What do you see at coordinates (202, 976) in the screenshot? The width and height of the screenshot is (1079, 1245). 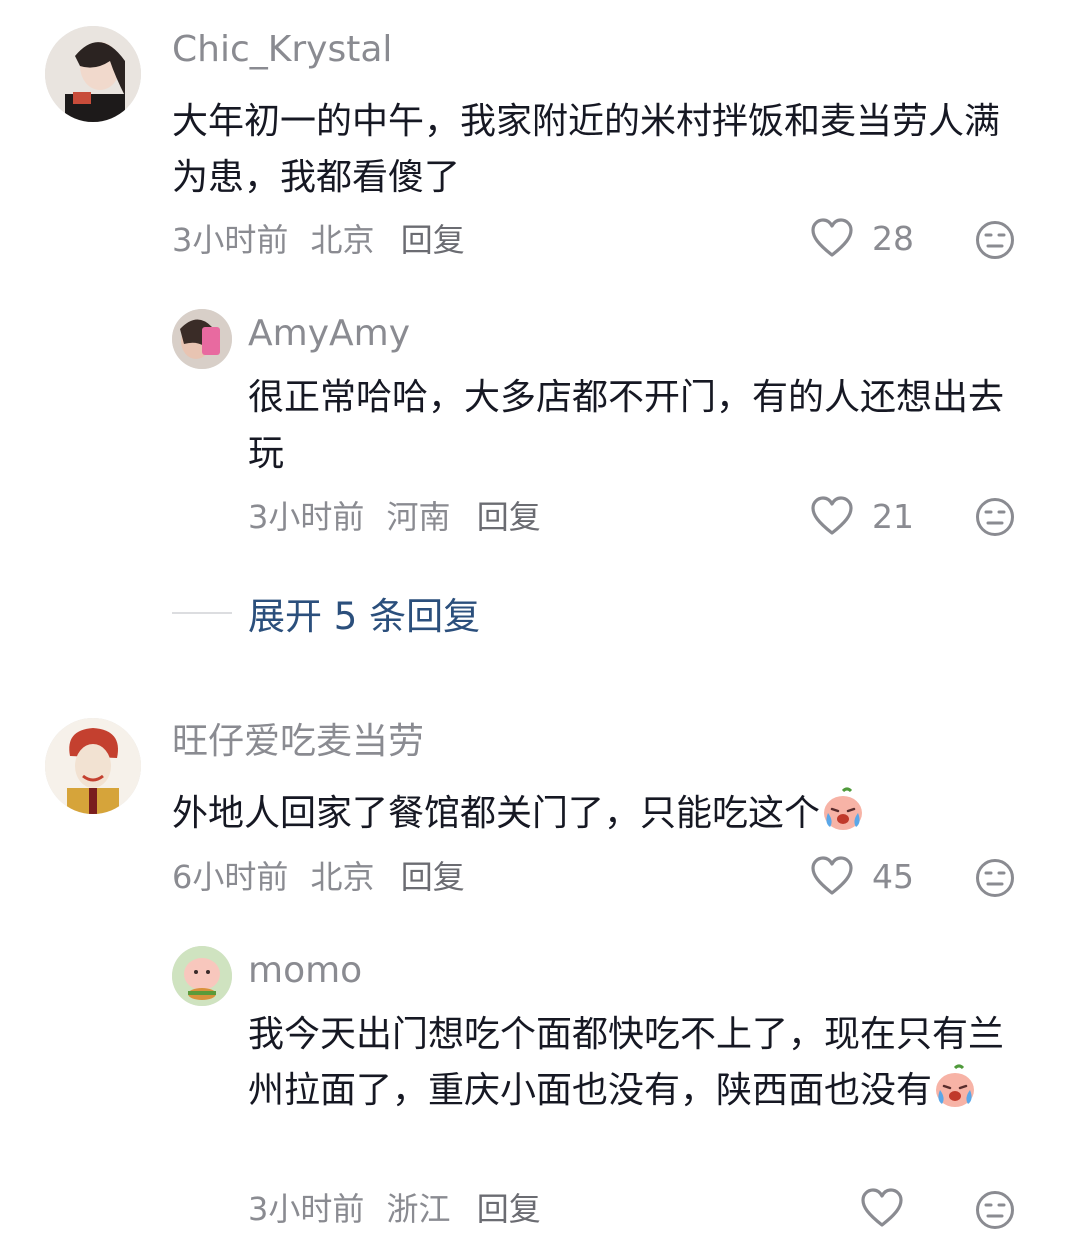 I see `avatar-momo` at bounding box center [202, 976].